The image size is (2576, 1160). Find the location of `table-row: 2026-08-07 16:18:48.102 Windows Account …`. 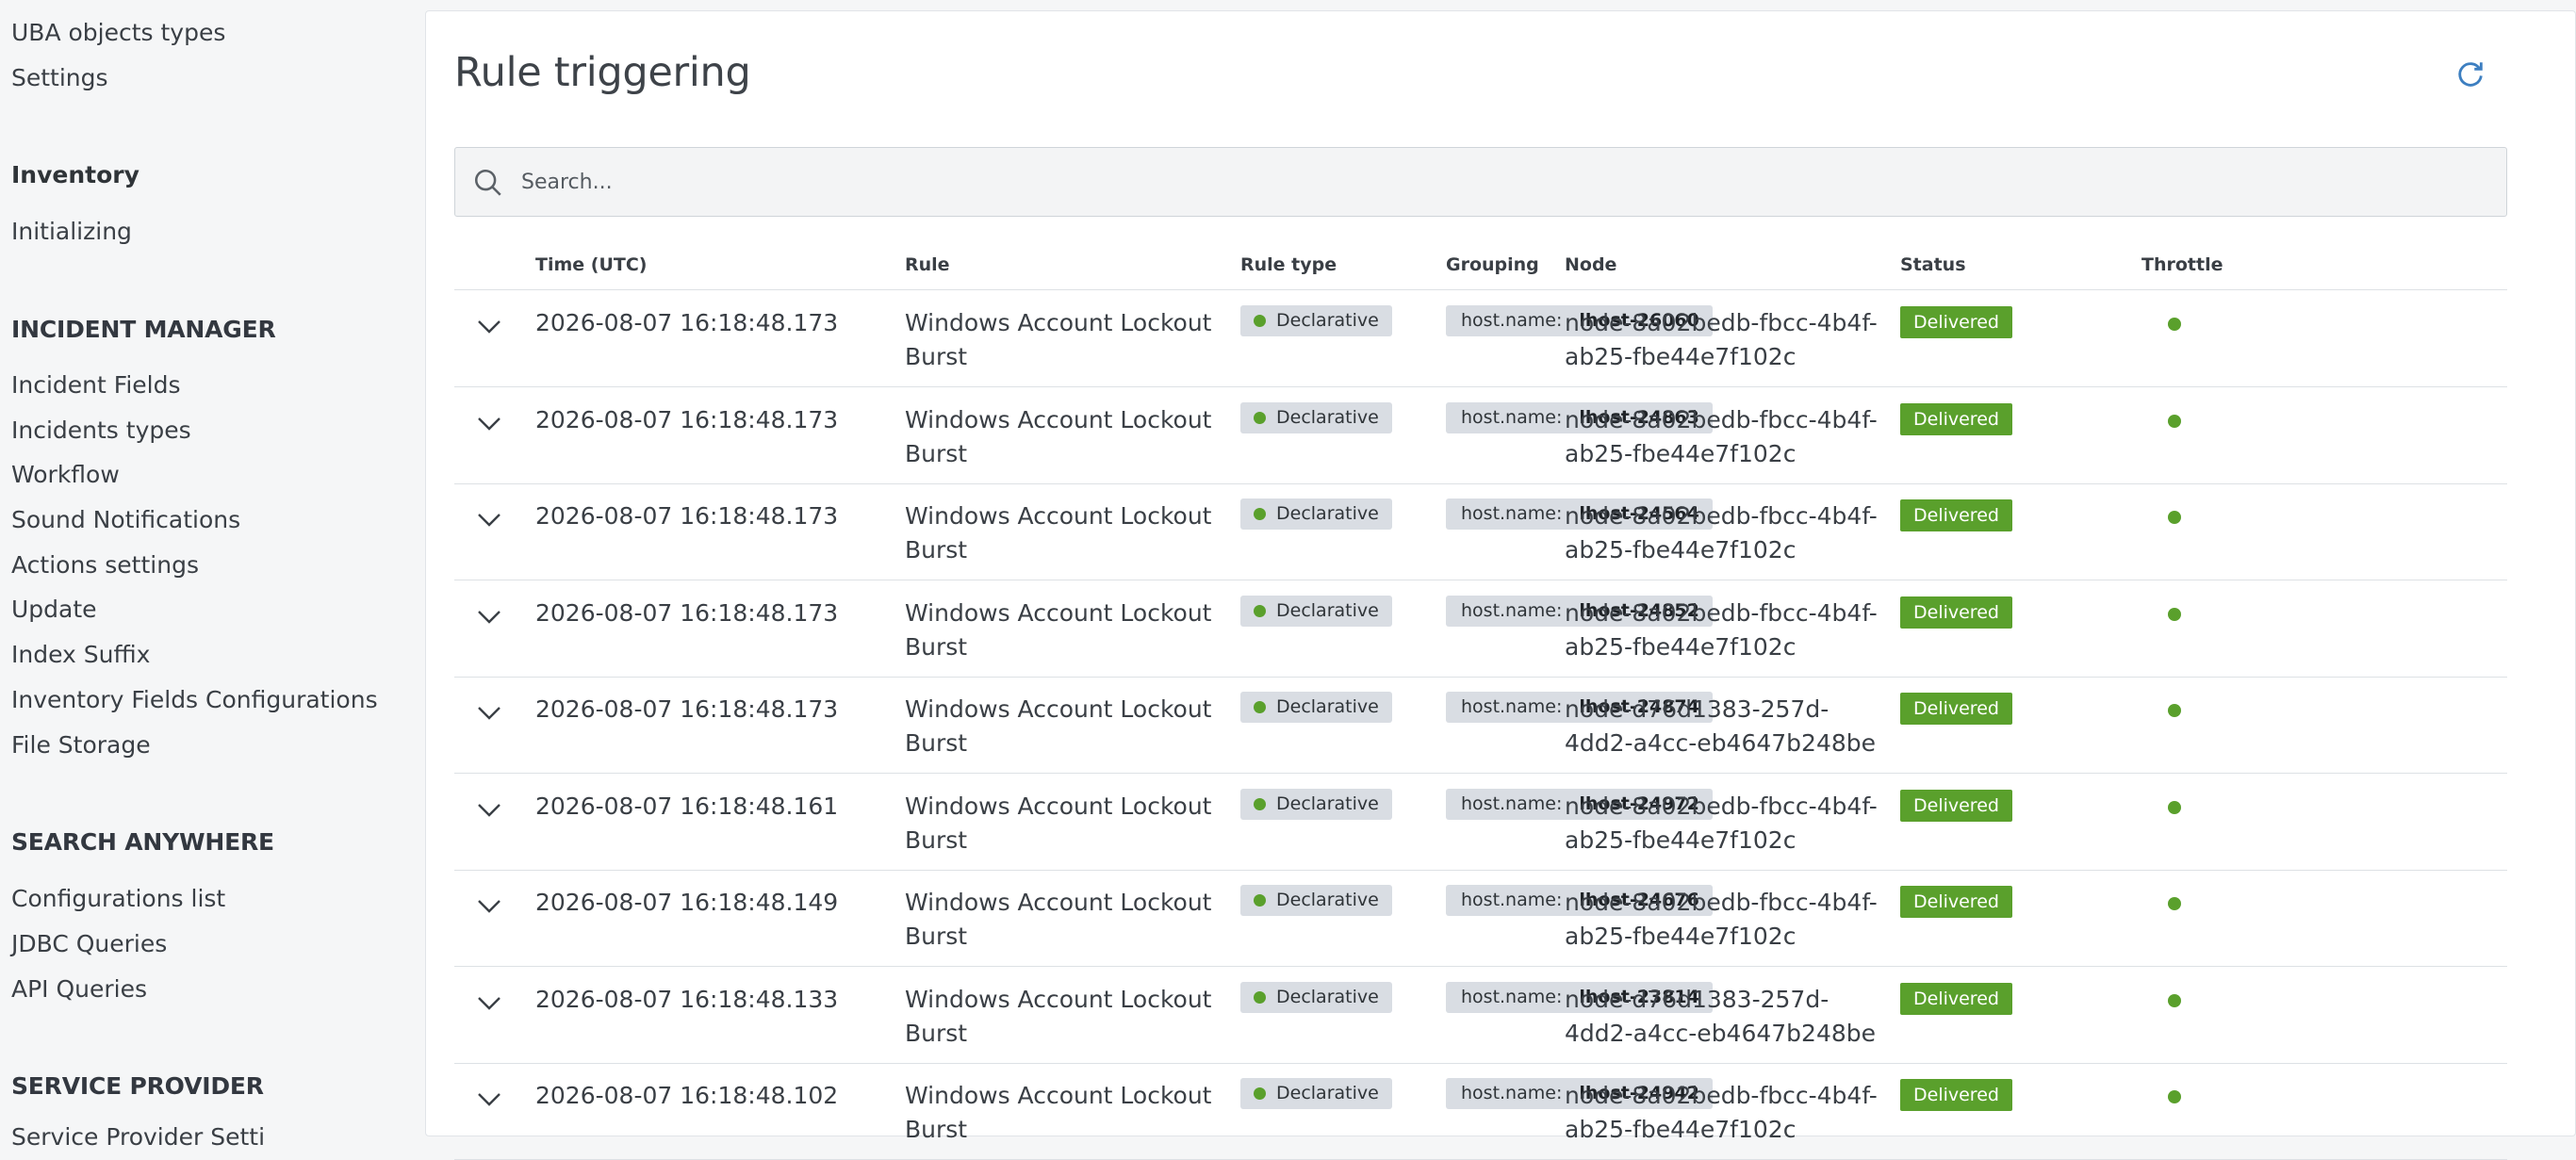

table-row: 2026-08-07 16:18:48.102 Windows Account … is located at coordinates (1480, 1112).